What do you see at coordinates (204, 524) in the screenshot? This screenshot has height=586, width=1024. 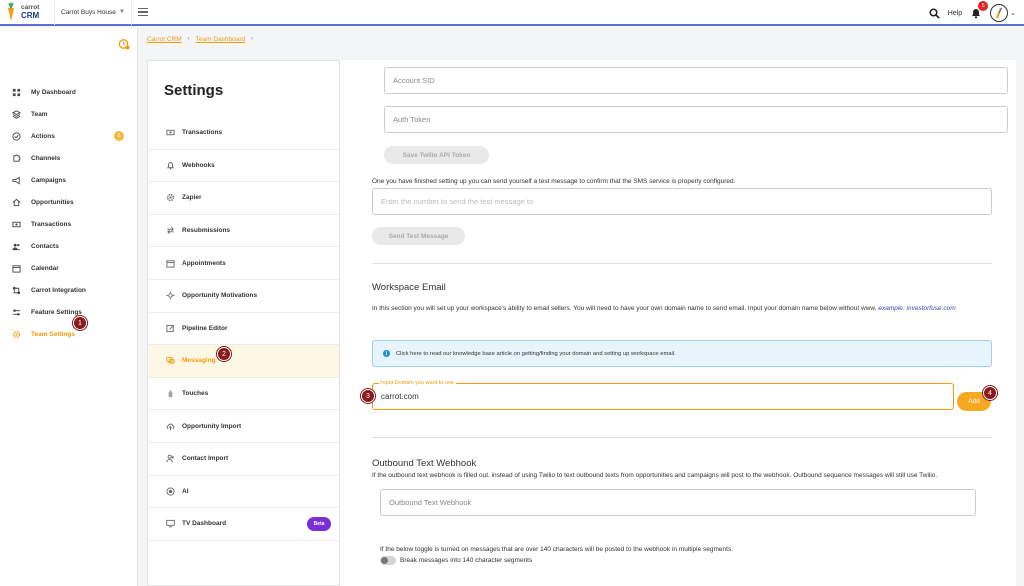 I see `settings-item-label: TV Dashboard` at bounding box center [204, 524].